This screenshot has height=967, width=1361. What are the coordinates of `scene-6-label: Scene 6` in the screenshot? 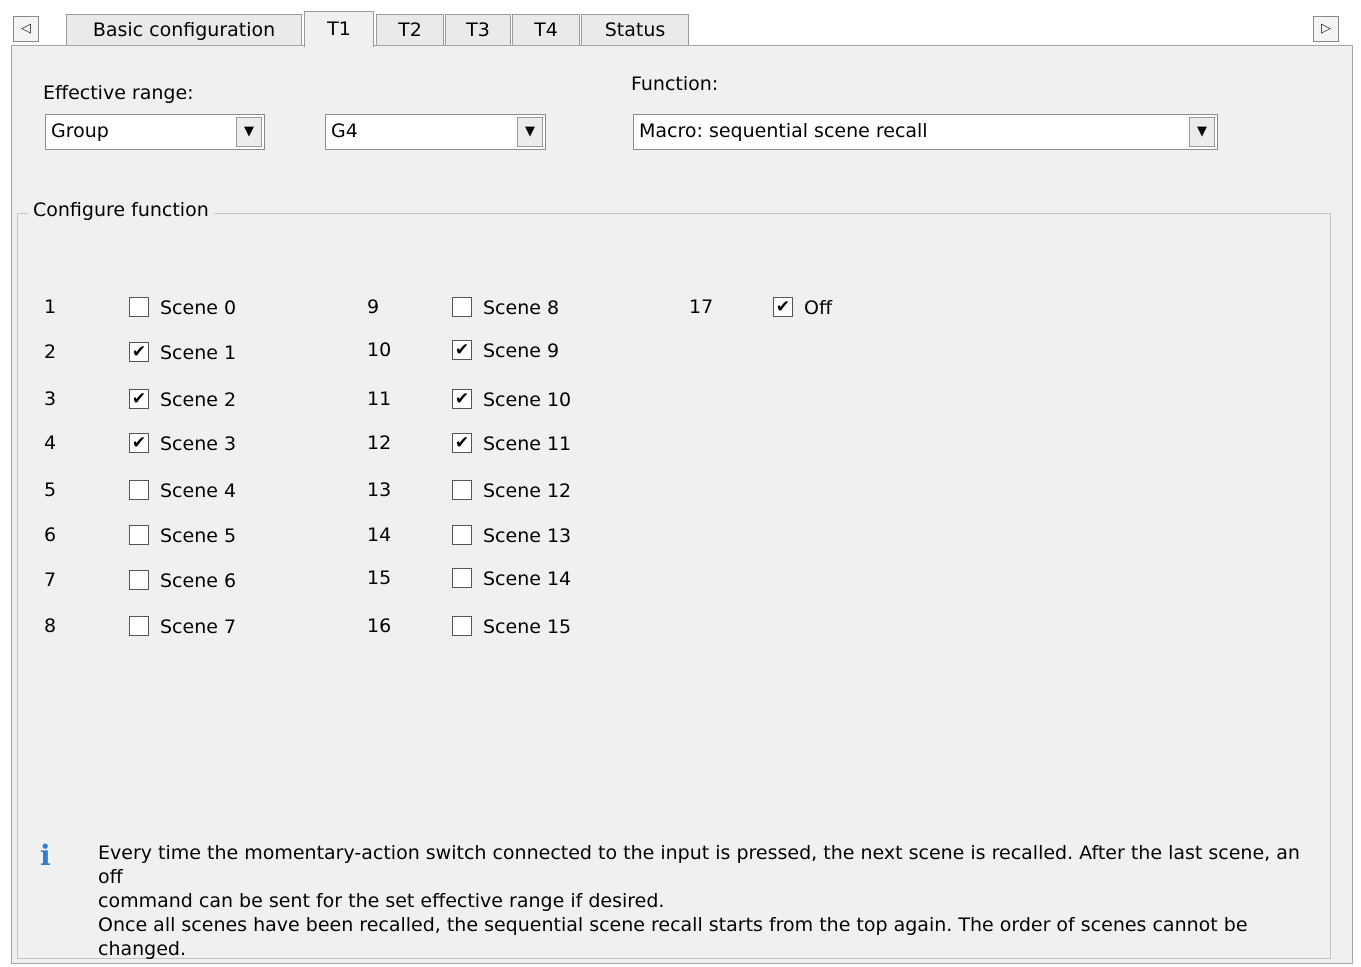 It's located at (198, 581).